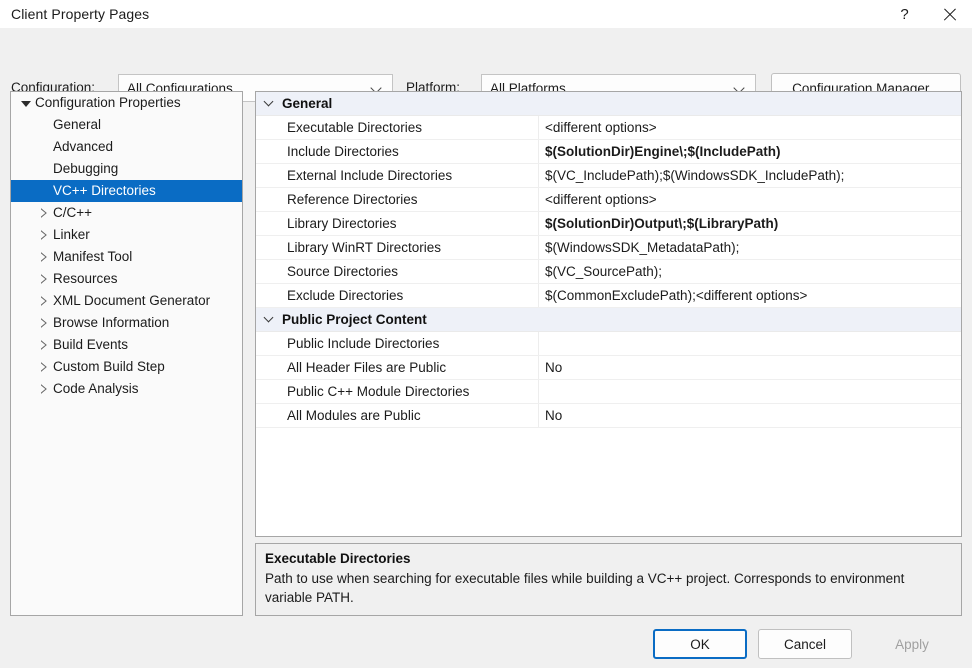 This screenshot has width=972, height=668. What do you see at coordinates (397, 199) in the screenshot?
I see `property-name: Reference Directories` at bounding box center [397, 199].